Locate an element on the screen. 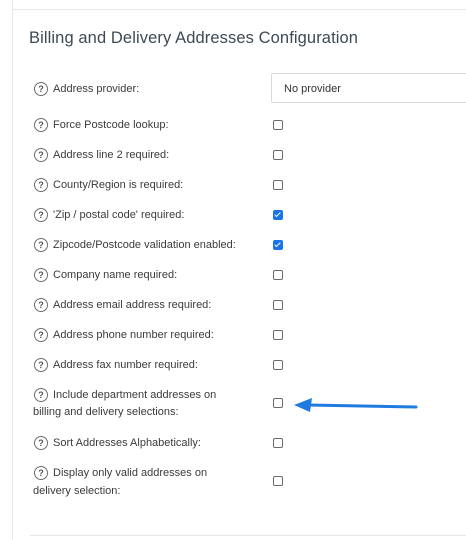  address-line2-required-checkbox is located at coordinates (278, 155).